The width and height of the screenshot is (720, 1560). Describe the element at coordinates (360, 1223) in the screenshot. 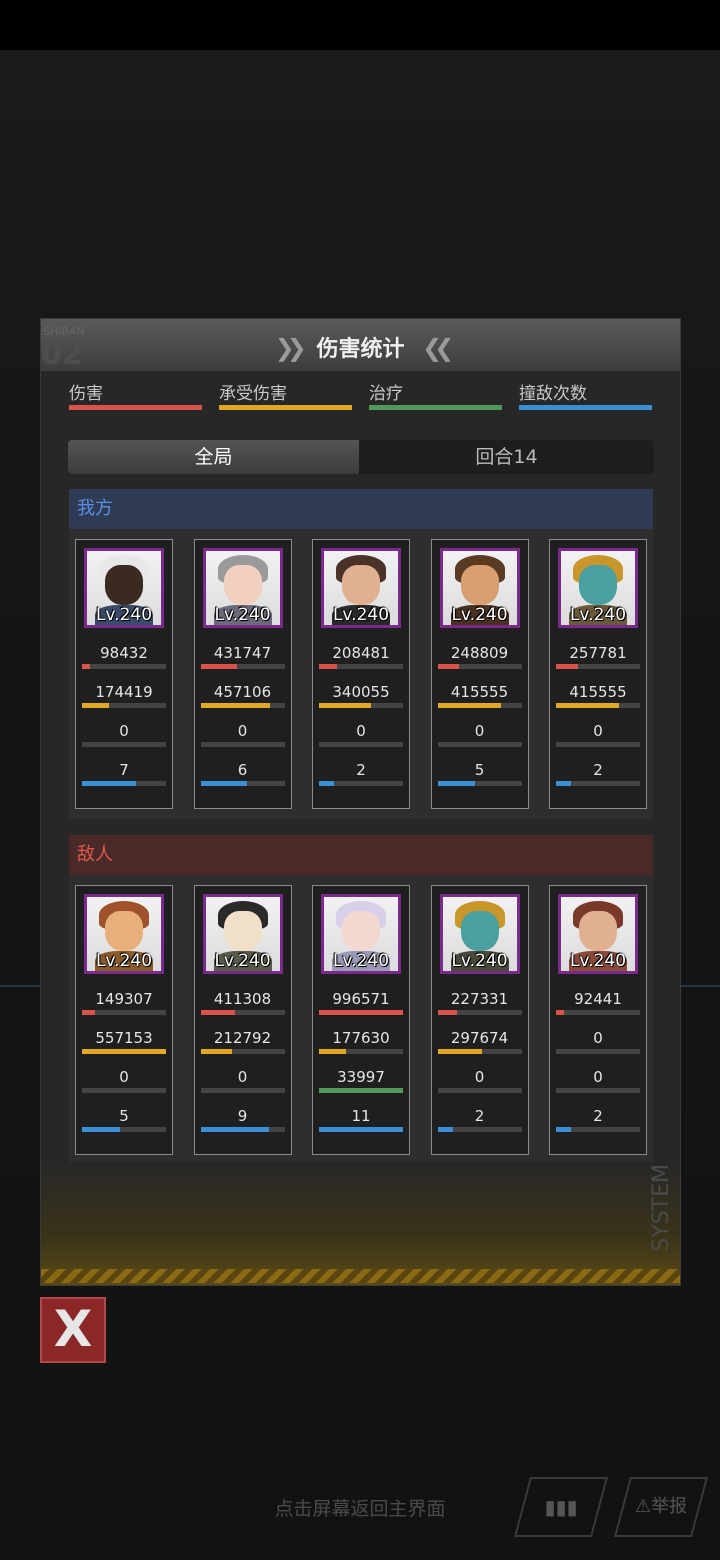

I see `panel-footer-deco` at that location.